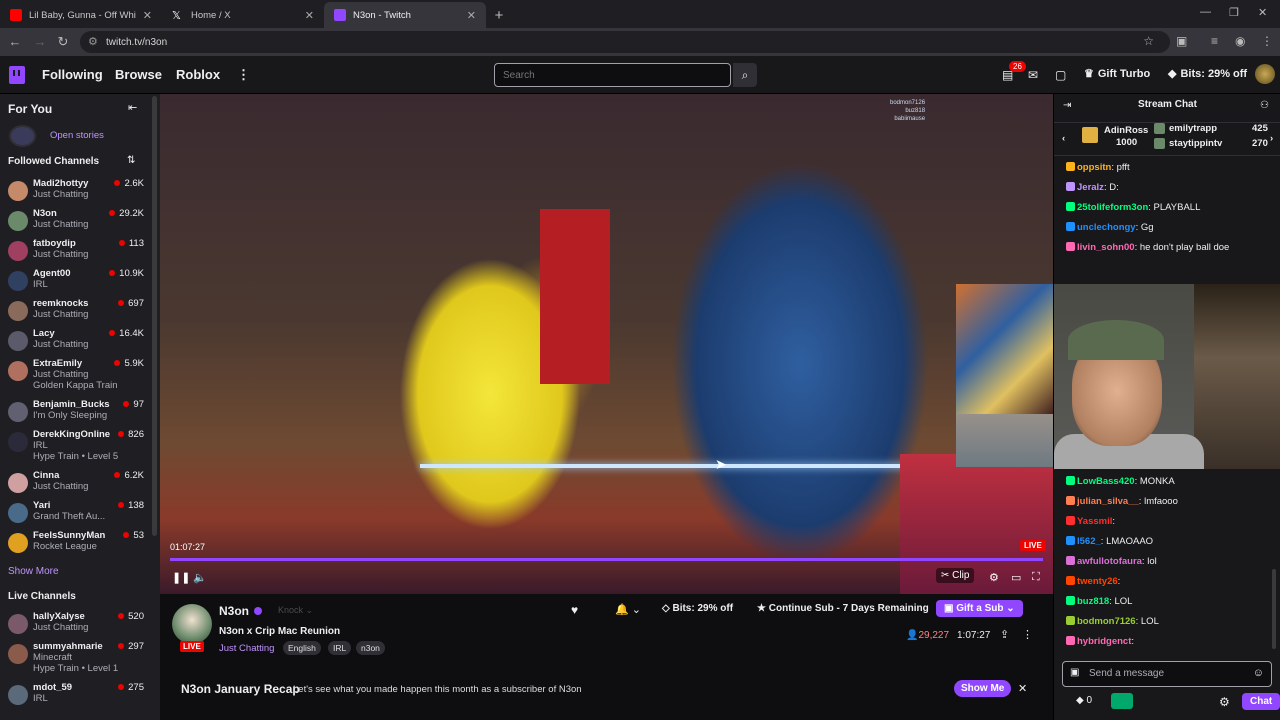 The width and height of the screenshot is (1280, 720). I want to click on new-tab-button: +, so click(499, 15).